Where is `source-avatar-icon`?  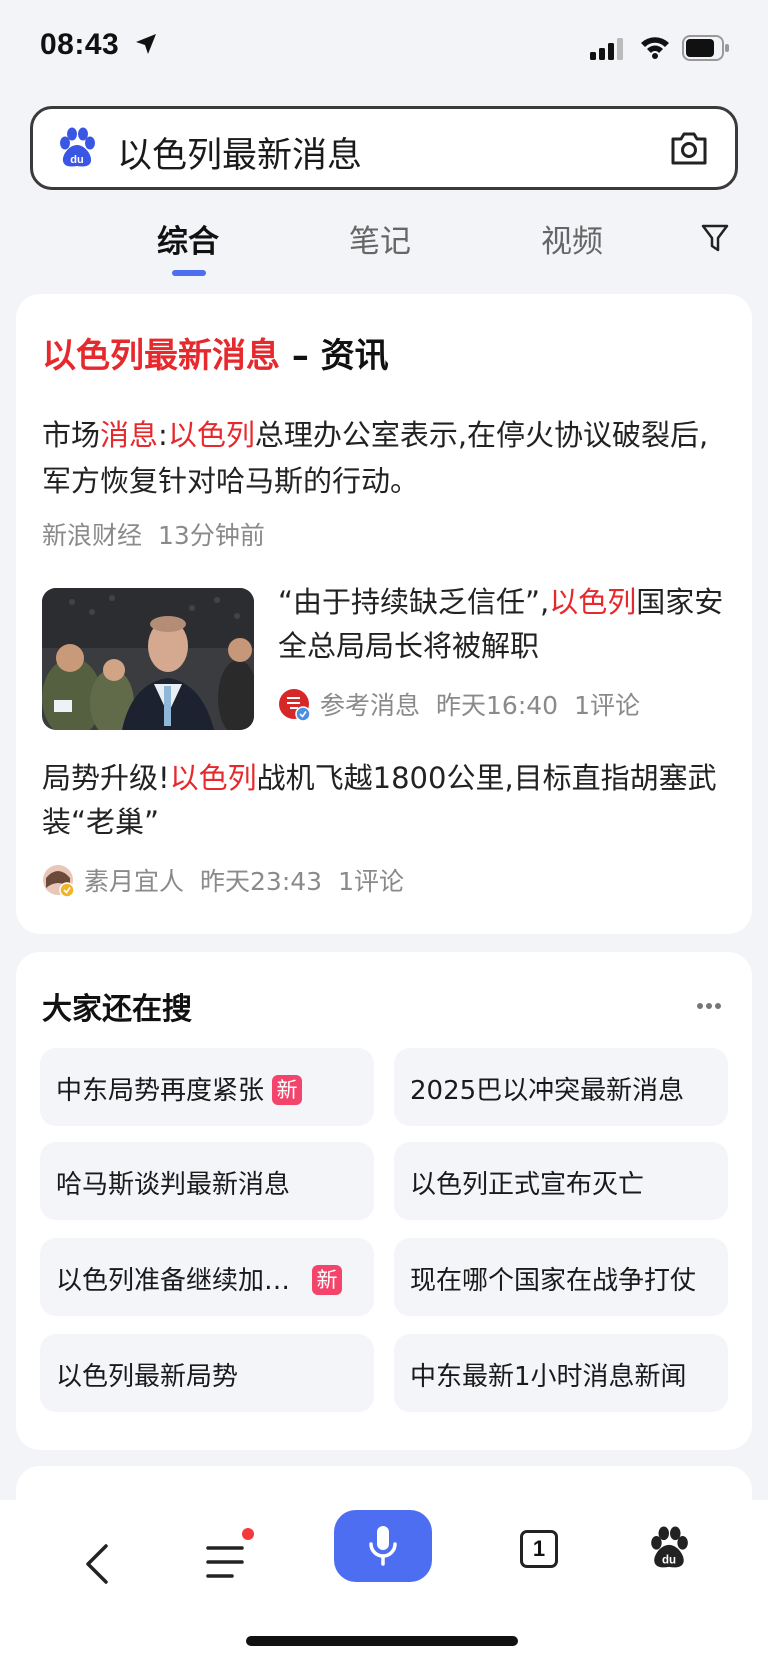
source-avatar-icon is located at coordinates (295, 705).